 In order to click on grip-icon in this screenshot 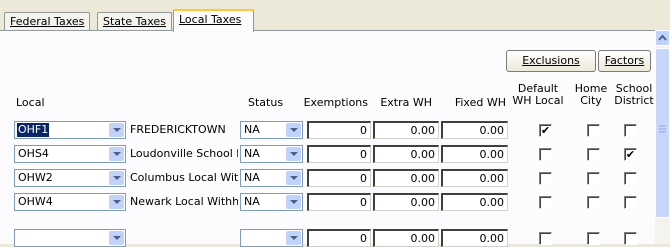, I will do `click(662, 129)`.